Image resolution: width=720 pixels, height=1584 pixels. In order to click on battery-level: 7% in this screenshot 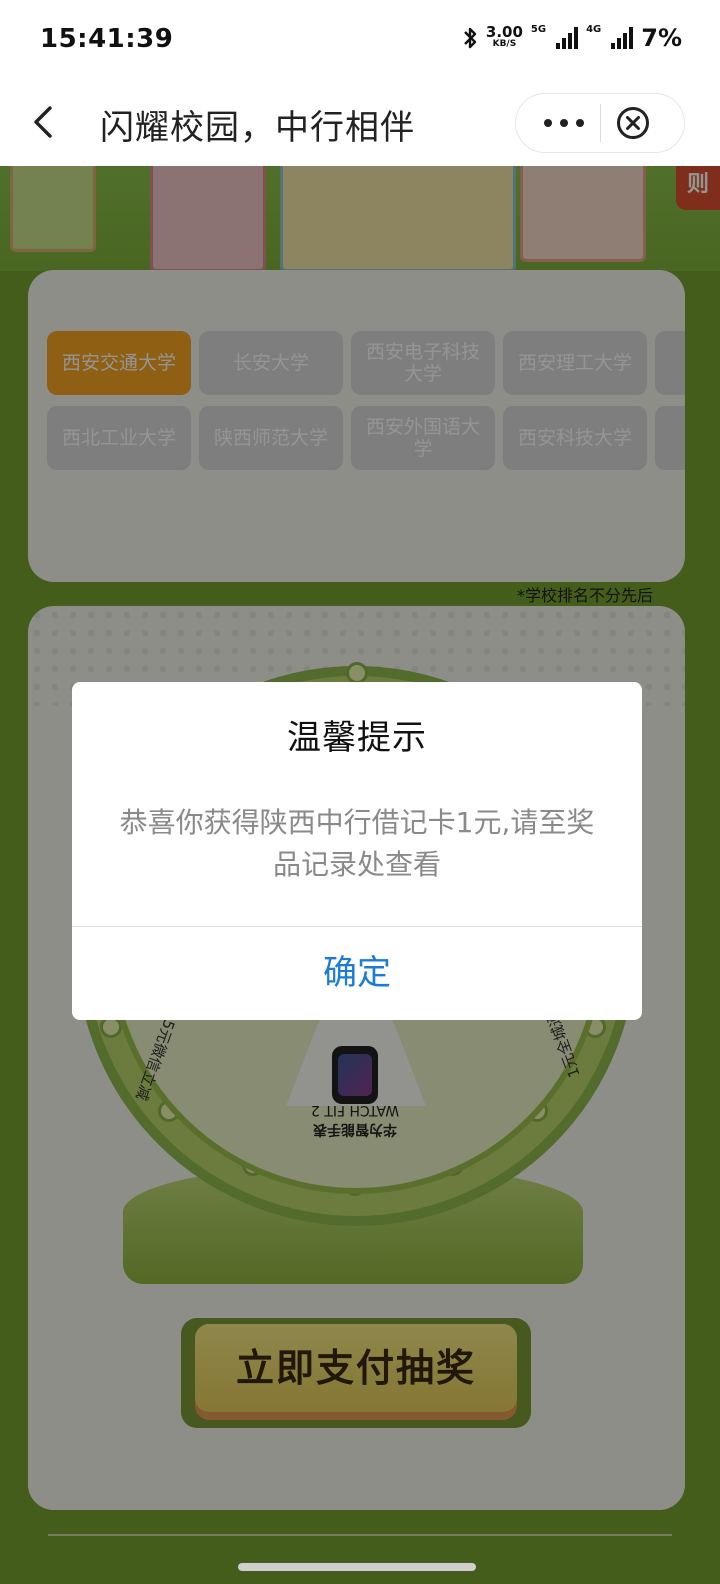, I will do `click(661, 38)`.